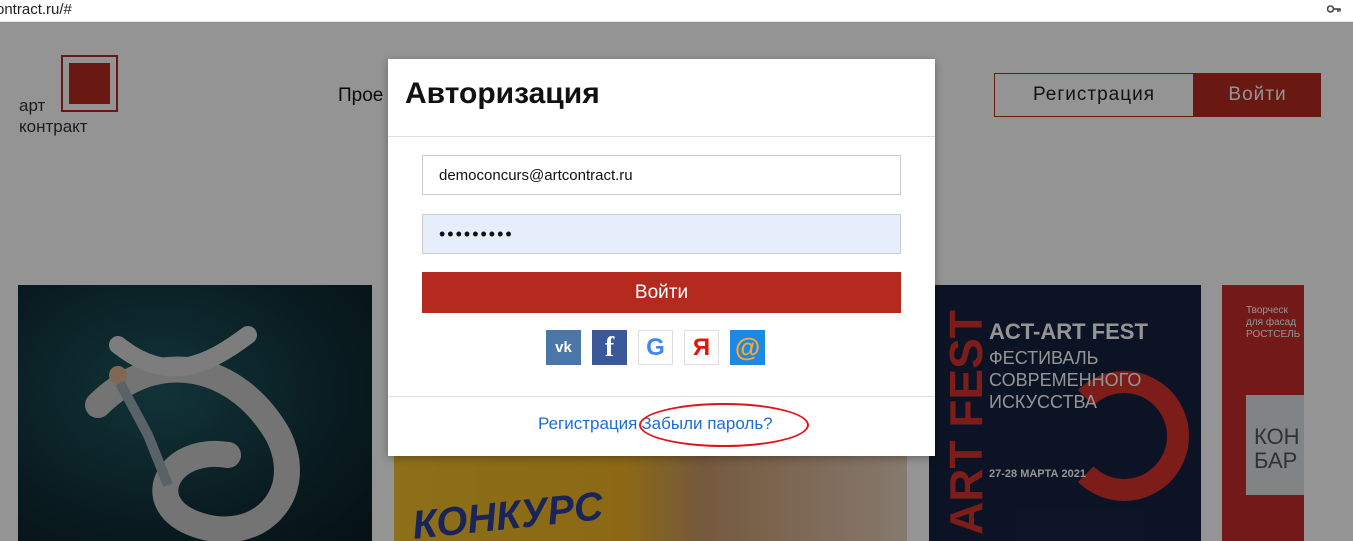 This screenshot has height=541, width=1353. I want to click on key-icon, so click(1334, 9).